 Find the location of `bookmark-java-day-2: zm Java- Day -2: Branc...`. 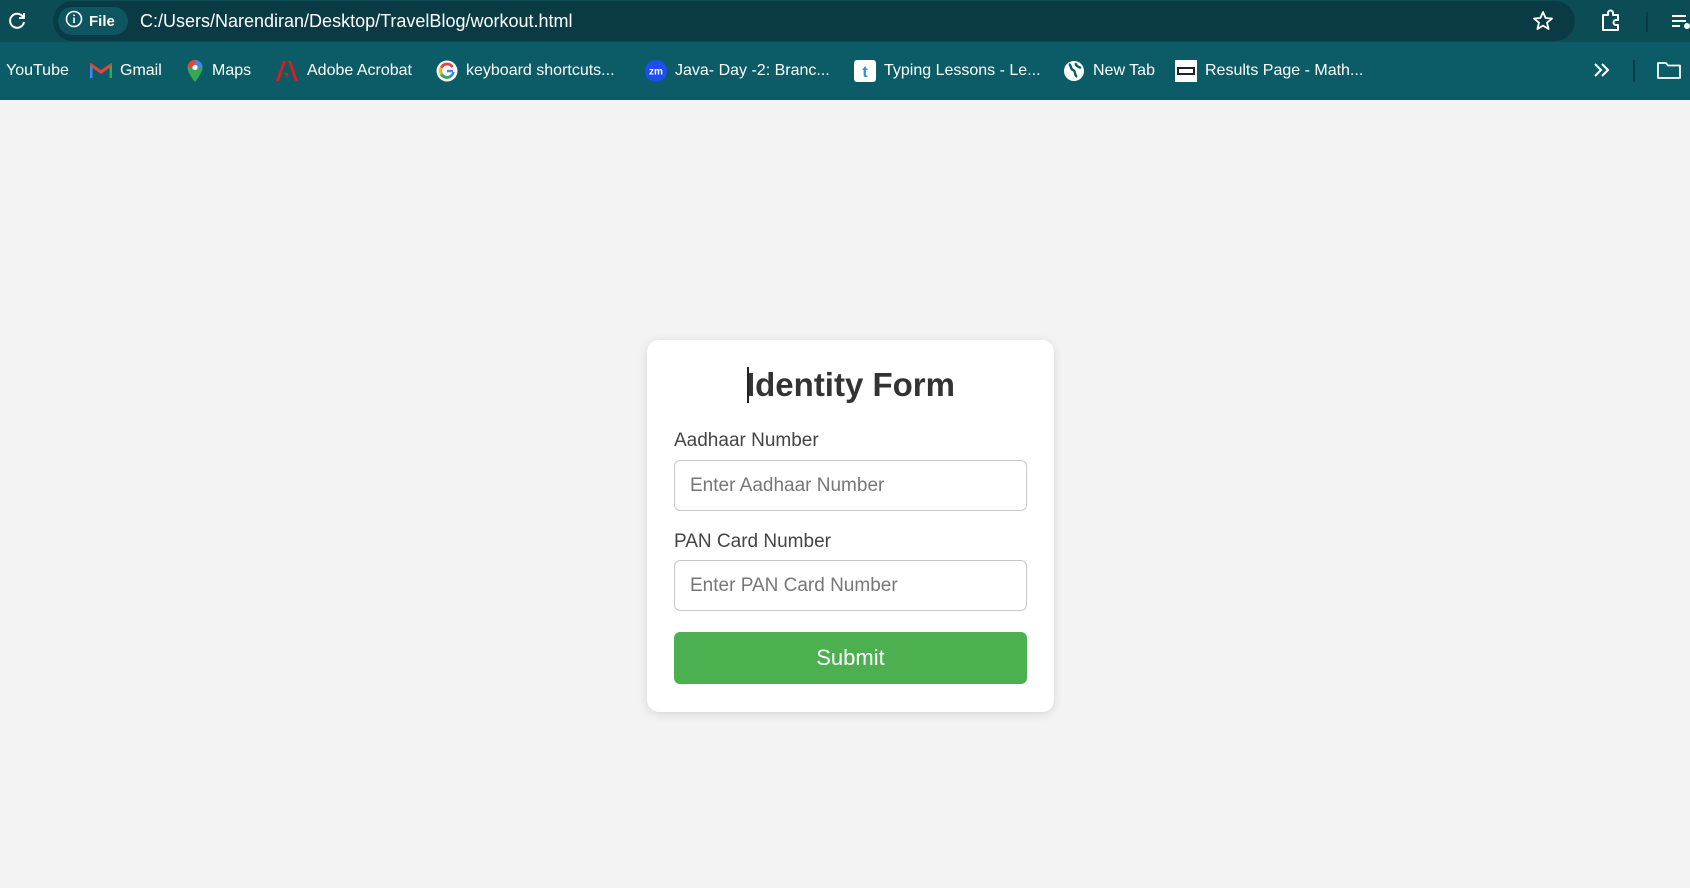

bookmark-java-day-2: zm Java- Day -2: Branc... is located at coordinates (737, 71).